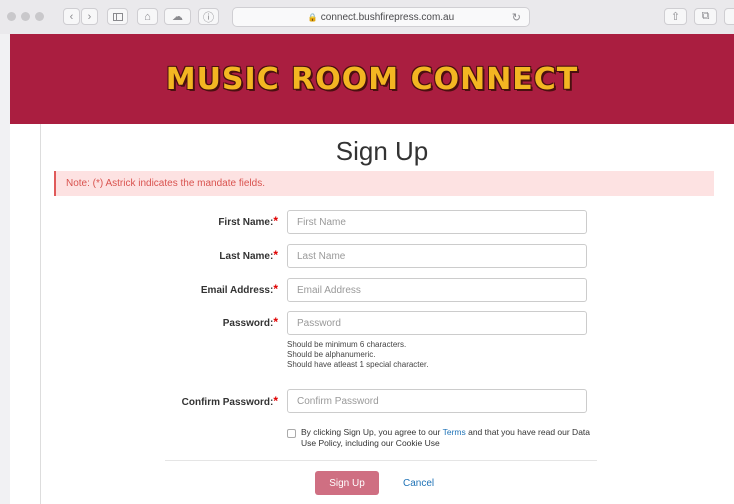 The width and height of the screenshot is (734, 504). I want to click on content-border, so click(40, 314).